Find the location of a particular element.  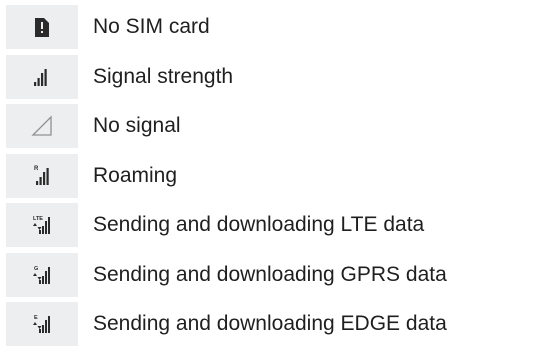

edge-badge: E is located at coordinates (36, 318).